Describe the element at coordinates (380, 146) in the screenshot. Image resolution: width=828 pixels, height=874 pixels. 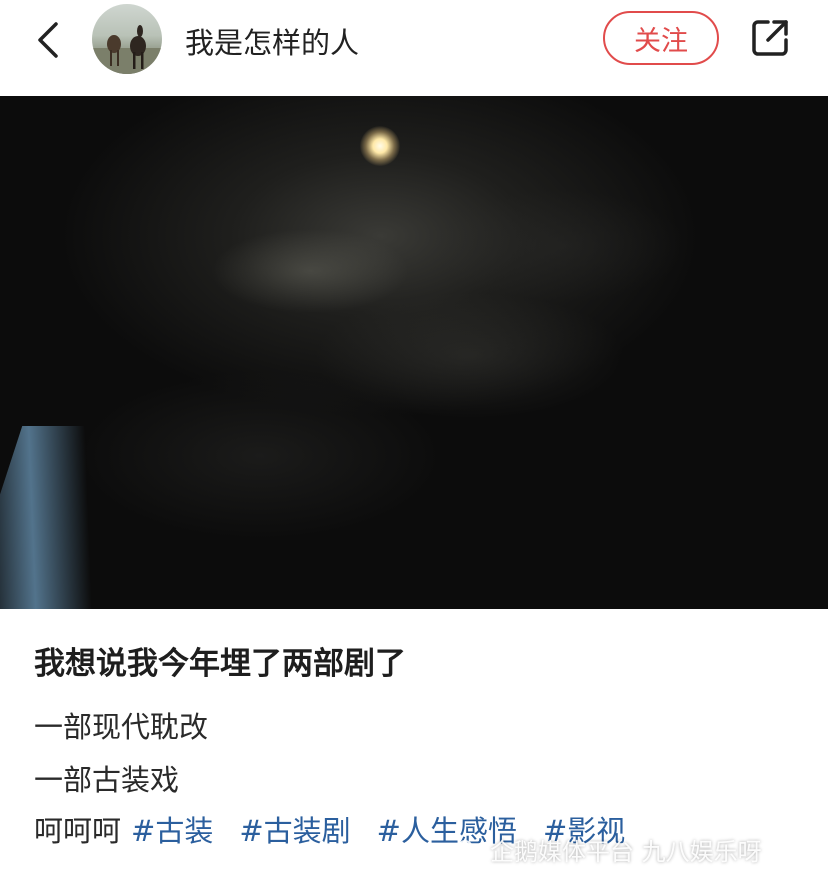
I see `moon` at that location.